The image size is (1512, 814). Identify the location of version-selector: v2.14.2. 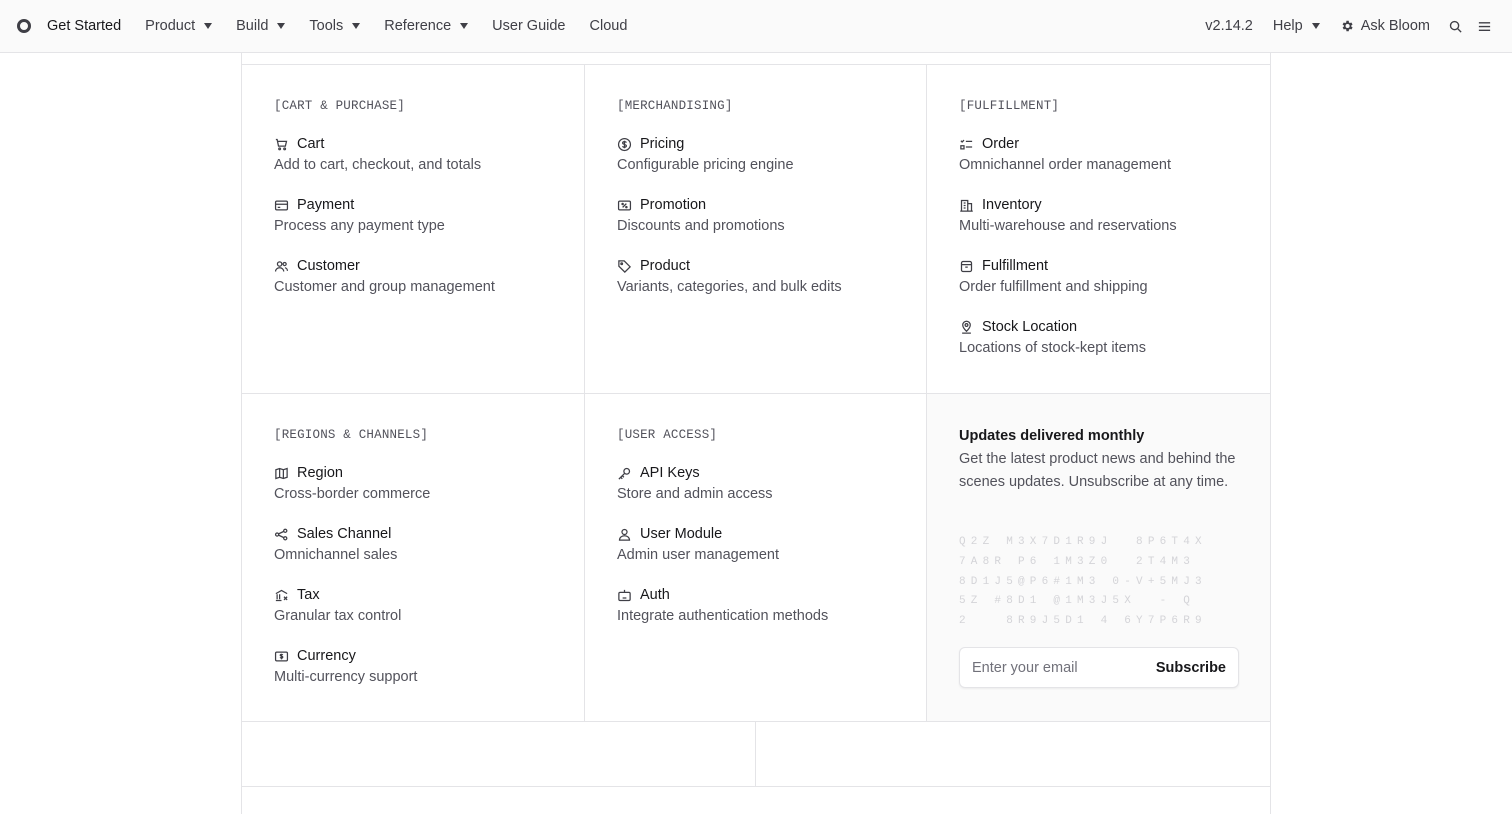
(1229, 26).